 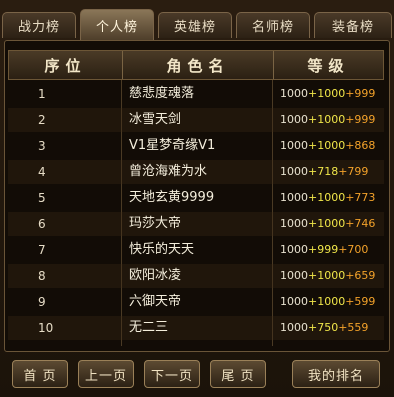 What do you see at coordinates (360, 275) in the screenshot?
I see `level-extra: +659` at bounding box center [360, 275].